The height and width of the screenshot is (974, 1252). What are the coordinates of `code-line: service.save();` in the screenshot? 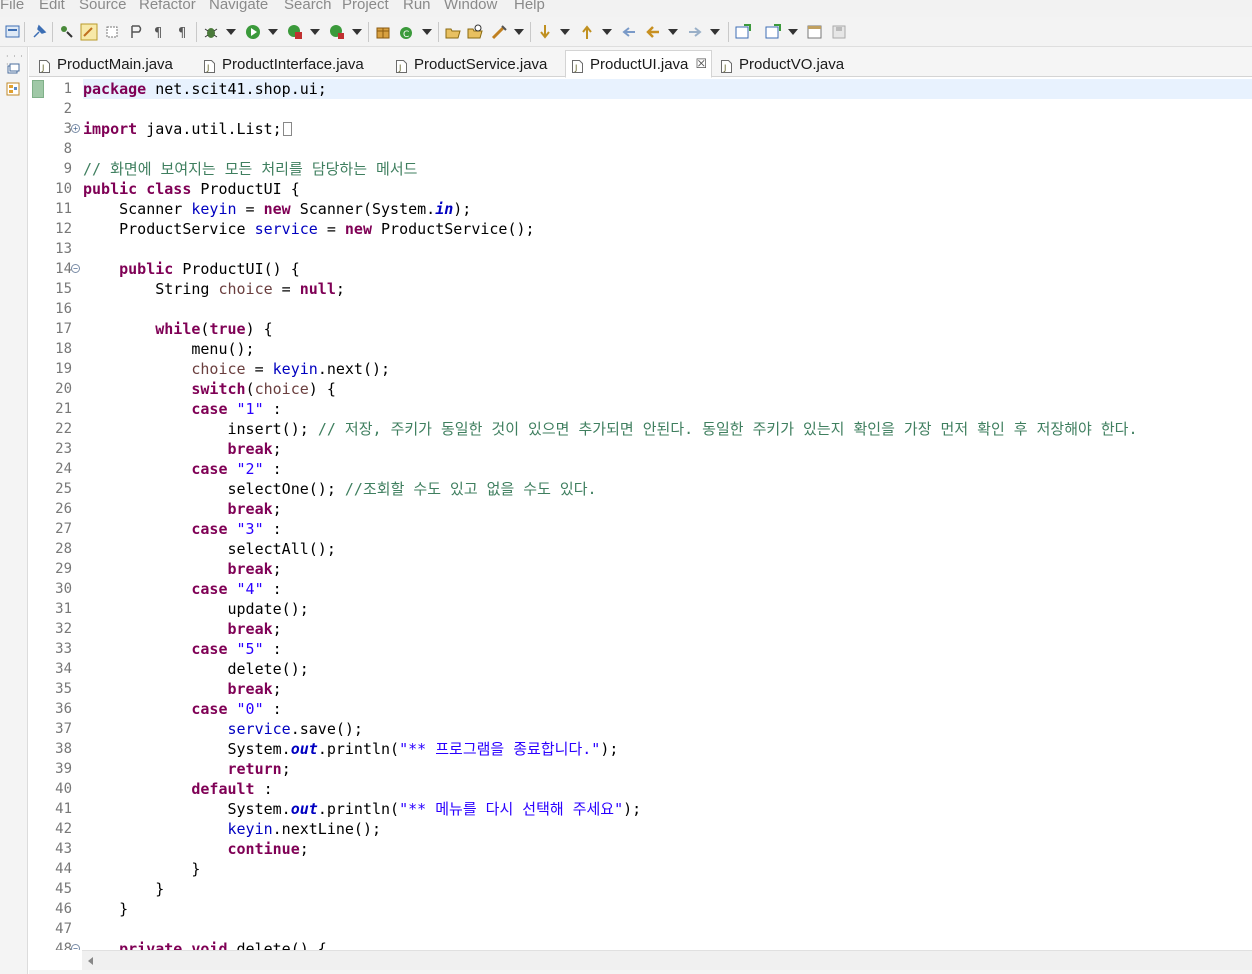 It's located at (667, 729).